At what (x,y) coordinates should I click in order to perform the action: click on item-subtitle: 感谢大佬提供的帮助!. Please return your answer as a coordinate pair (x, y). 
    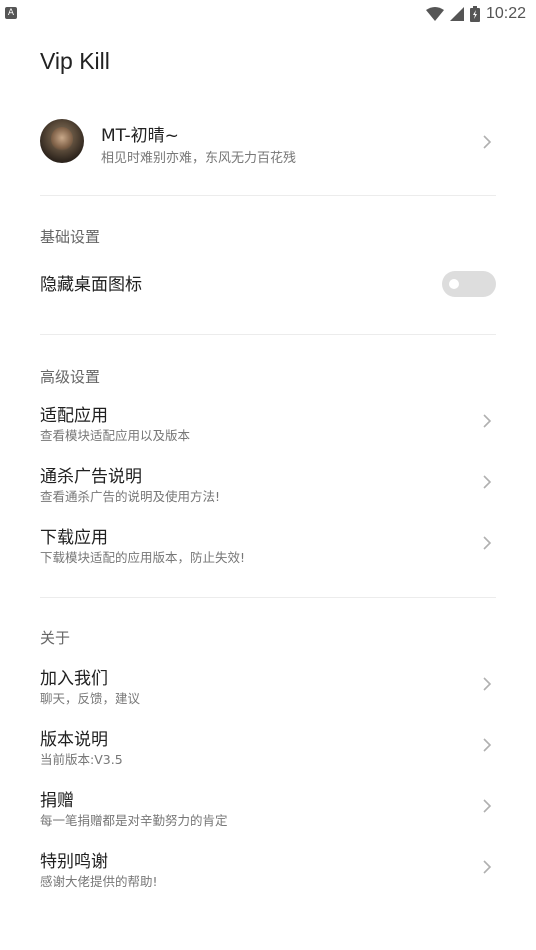
    Looking at the image, I should click on (99, 881).